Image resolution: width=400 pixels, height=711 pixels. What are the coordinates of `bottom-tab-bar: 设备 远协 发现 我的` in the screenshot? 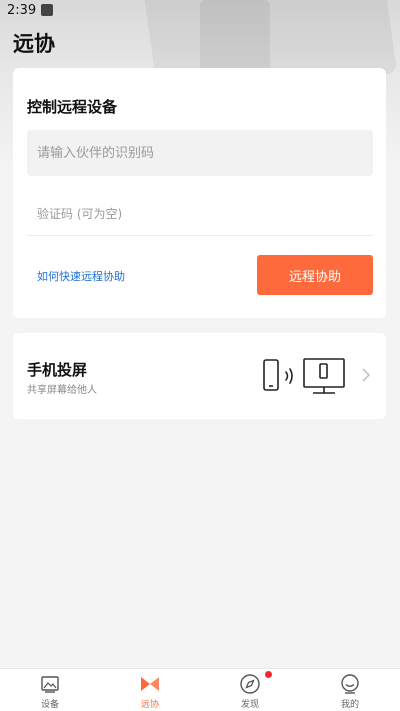 It's located at (200, 689).